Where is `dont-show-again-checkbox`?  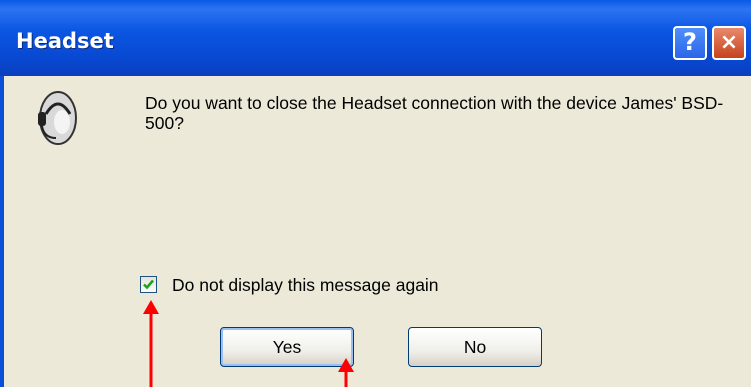 dont-show-again-checkbox is located at coordinates (148, 284).